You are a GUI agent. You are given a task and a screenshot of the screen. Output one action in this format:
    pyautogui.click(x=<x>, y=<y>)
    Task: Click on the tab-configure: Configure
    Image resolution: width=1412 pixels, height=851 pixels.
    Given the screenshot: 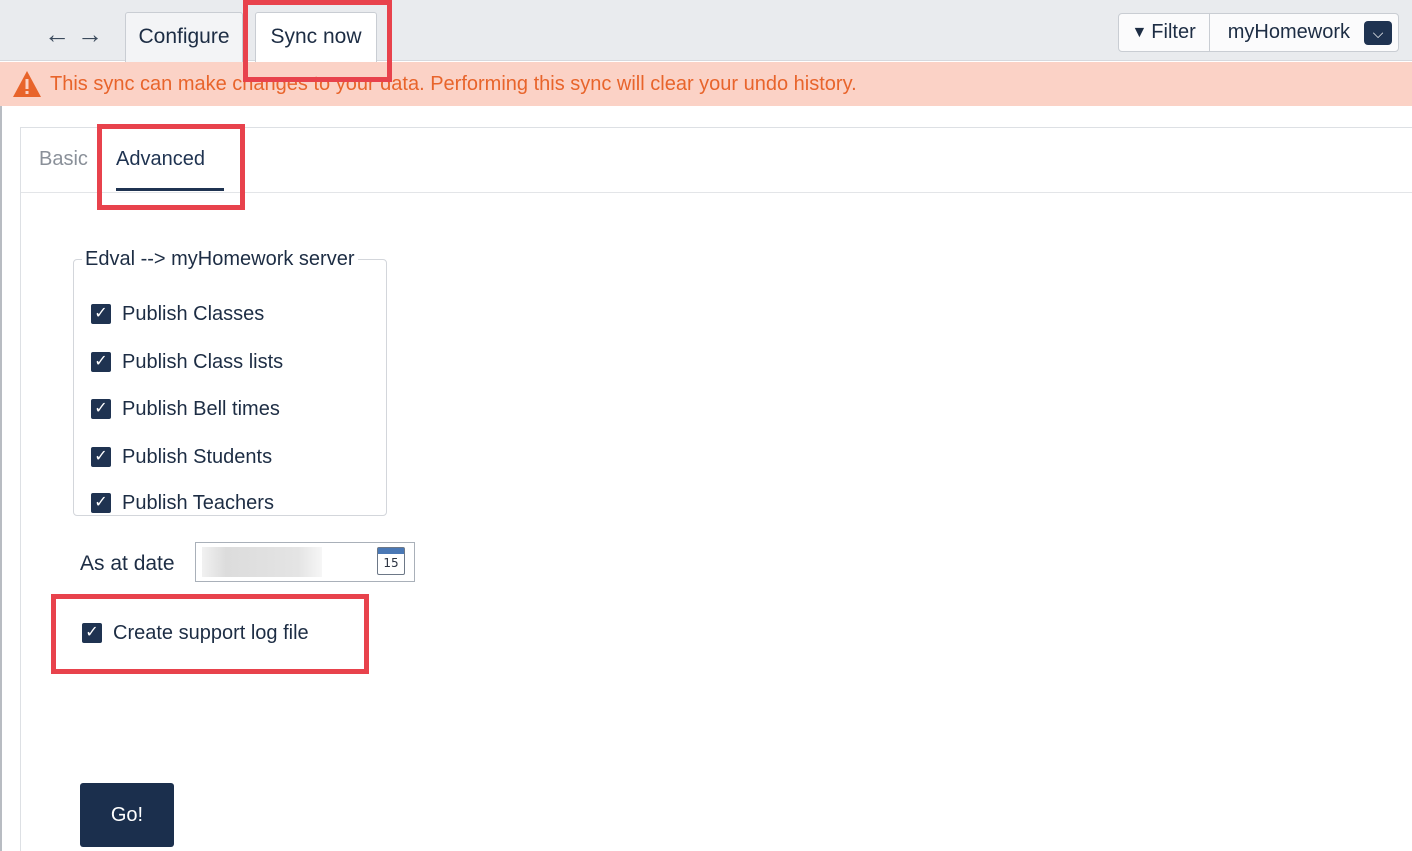 What is the action you would take?
    pyautogui.click(x=184, y=37)
    